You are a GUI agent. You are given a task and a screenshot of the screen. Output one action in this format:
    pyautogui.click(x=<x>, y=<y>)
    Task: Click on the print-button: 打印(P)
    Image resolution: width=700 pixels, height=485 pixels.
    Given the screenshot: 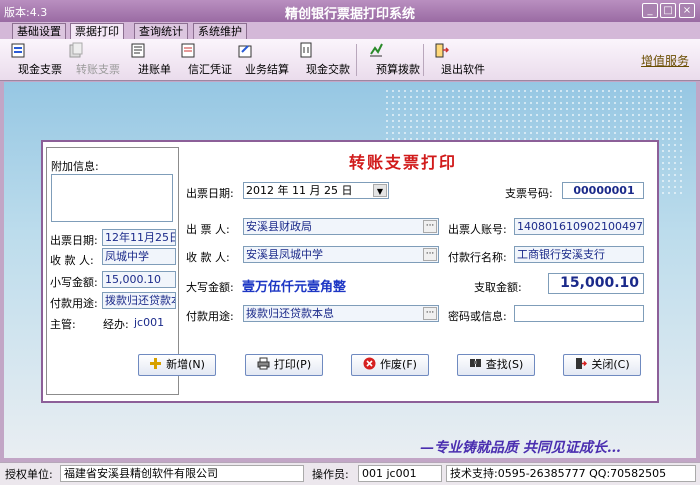 What is the action you would take?
    pyautogui.click(x=284, y=365)
    